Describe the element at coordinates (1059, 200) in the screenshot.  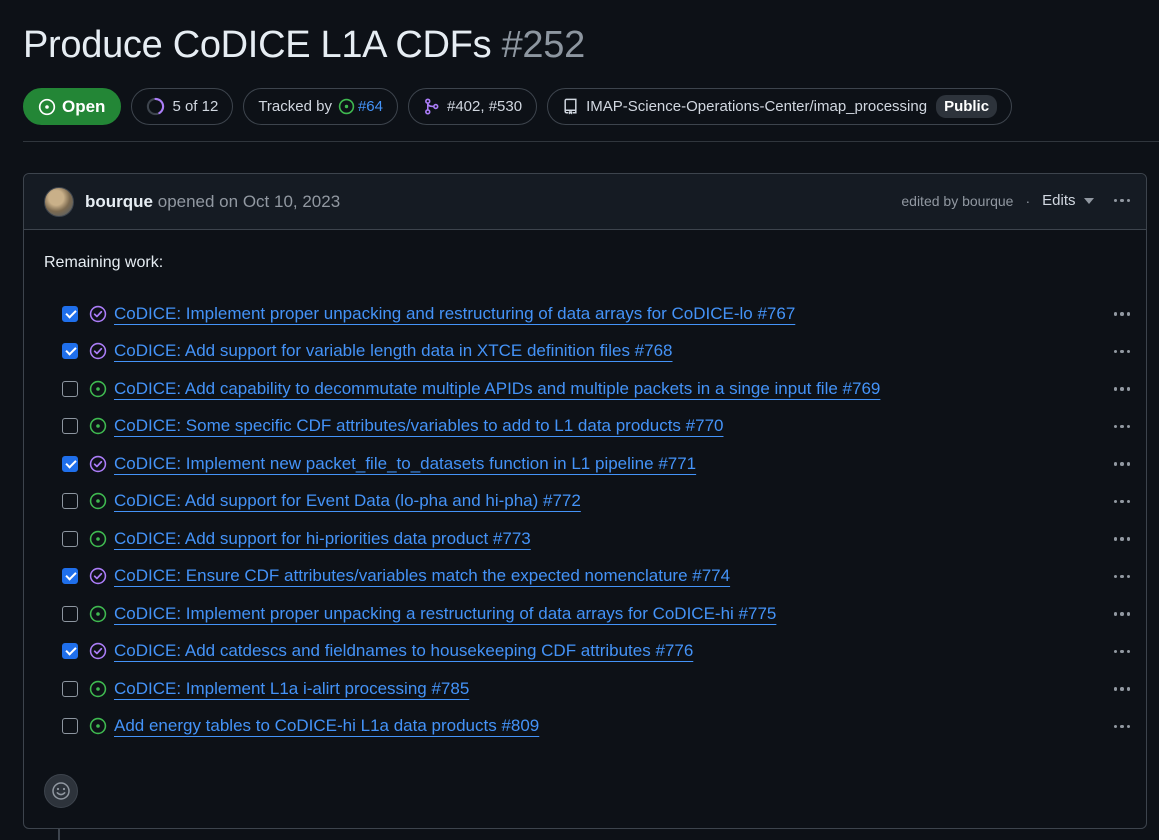
I see `edits-label: Edits` at that location.